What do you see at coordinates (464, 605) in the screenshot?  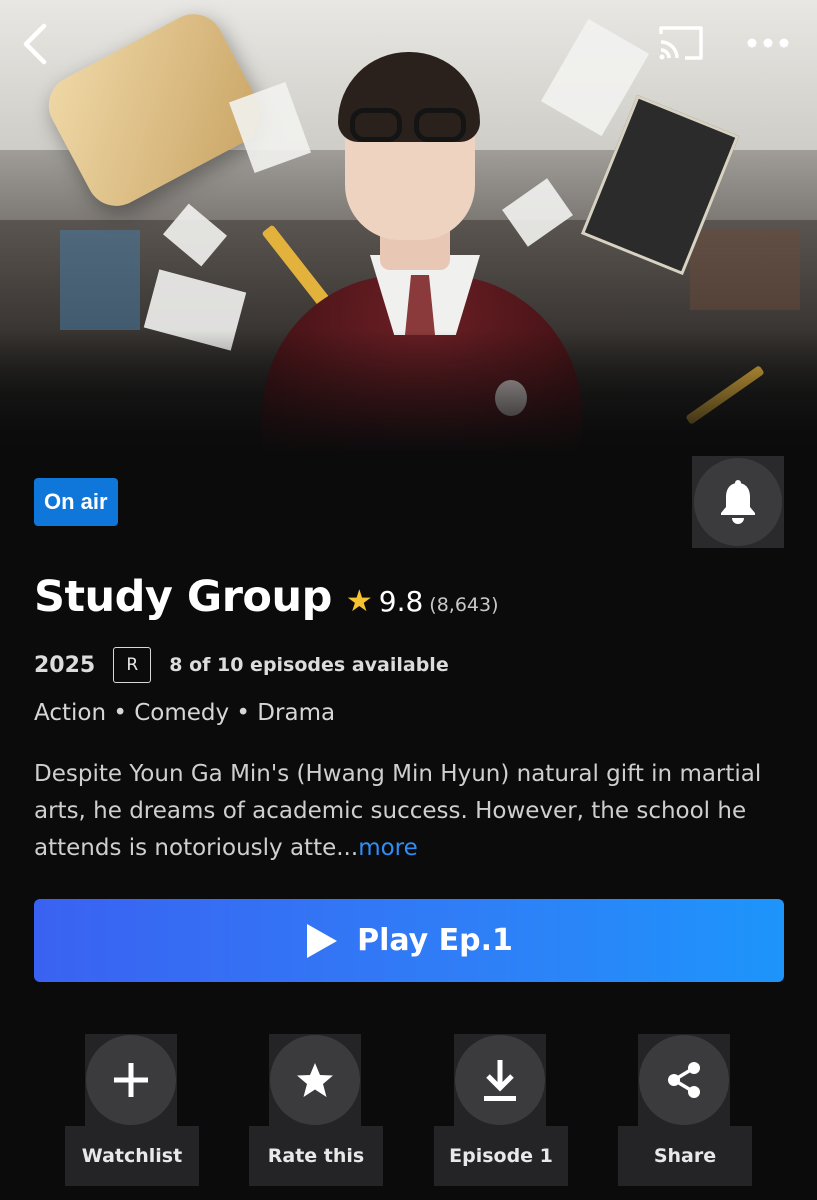 I see `rating-count: (8,643)` at bounding box center [464, 605].